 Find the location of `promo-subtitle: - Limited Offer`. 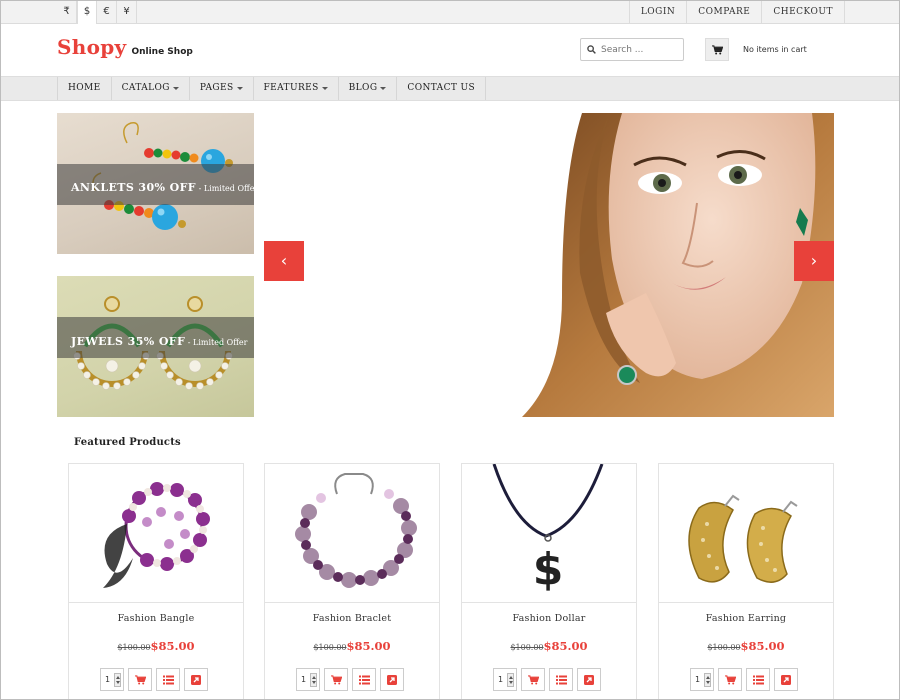

promo-subtitle: - Limited Offer is located at coordinates (225, 188).